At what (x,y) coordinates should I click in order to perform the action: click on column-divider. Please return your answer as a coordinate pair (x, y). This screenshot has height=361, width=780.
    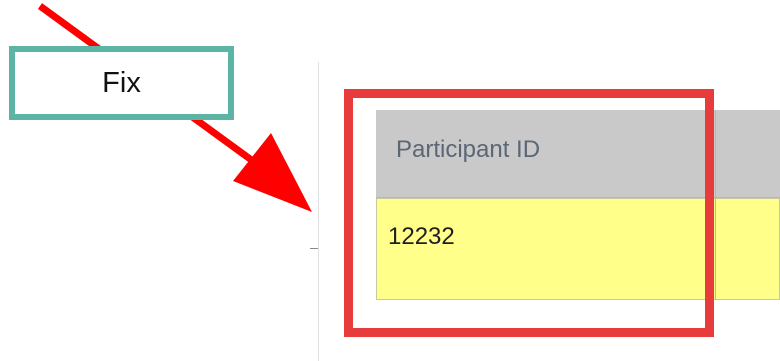
    Looking at the image, I should click on (715, 205).